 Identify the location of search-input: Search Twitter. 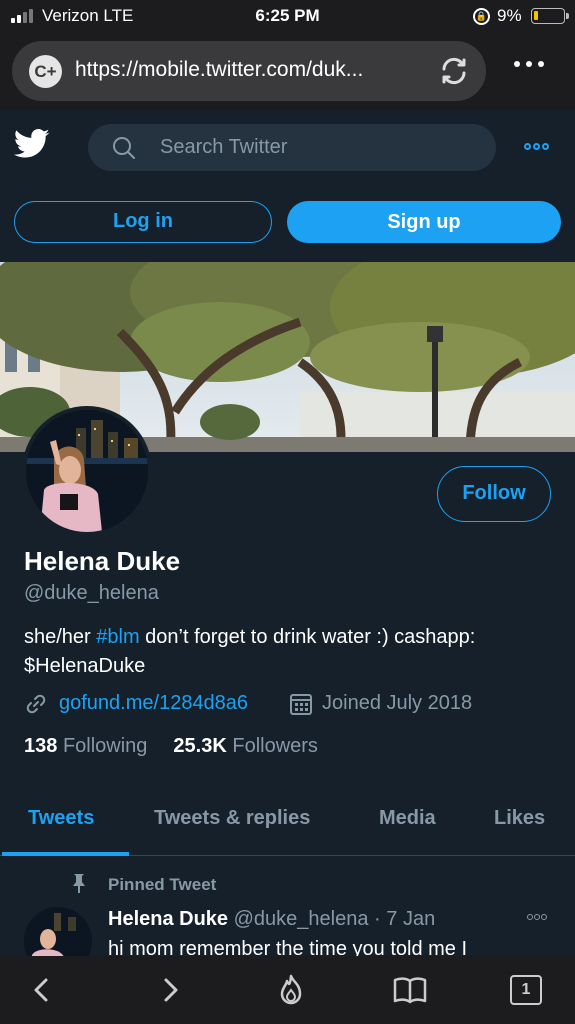
(292, 147).